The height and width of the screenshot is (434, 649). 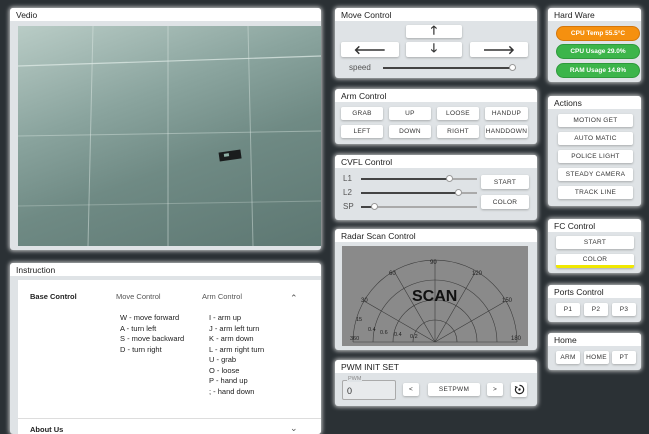 I want to click on setpwm-button: SETPWM, so click(x=454, y=389).